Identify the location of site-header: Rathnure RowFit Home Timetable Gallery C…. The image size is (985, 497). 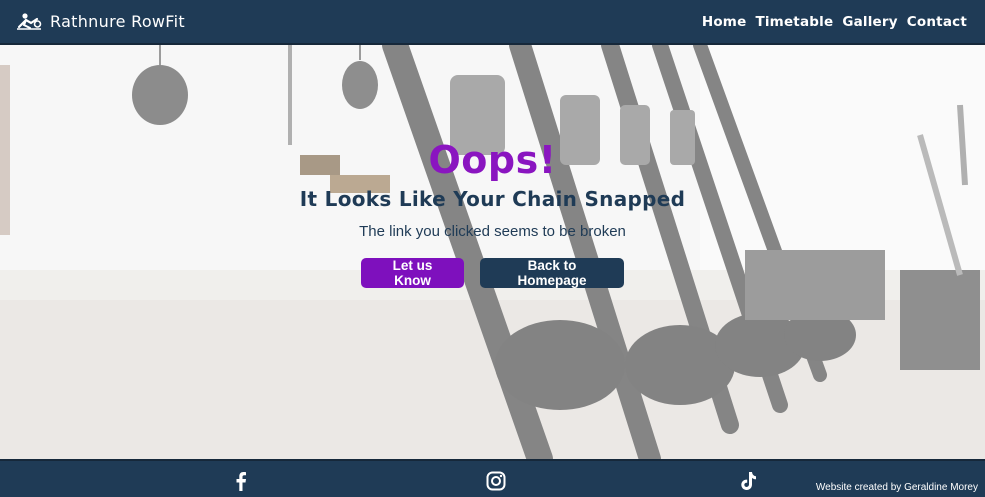
(492, 22).